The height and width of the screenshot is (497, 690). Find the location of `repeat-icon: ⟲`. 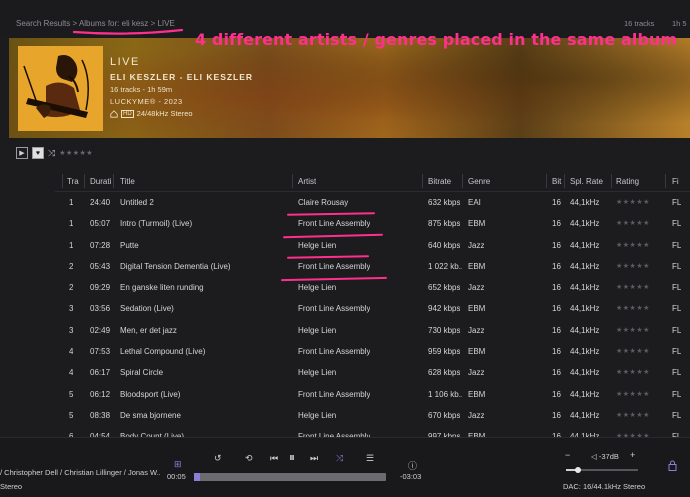

repeat-icon: ⟲ is located at coordinates (249, 458).